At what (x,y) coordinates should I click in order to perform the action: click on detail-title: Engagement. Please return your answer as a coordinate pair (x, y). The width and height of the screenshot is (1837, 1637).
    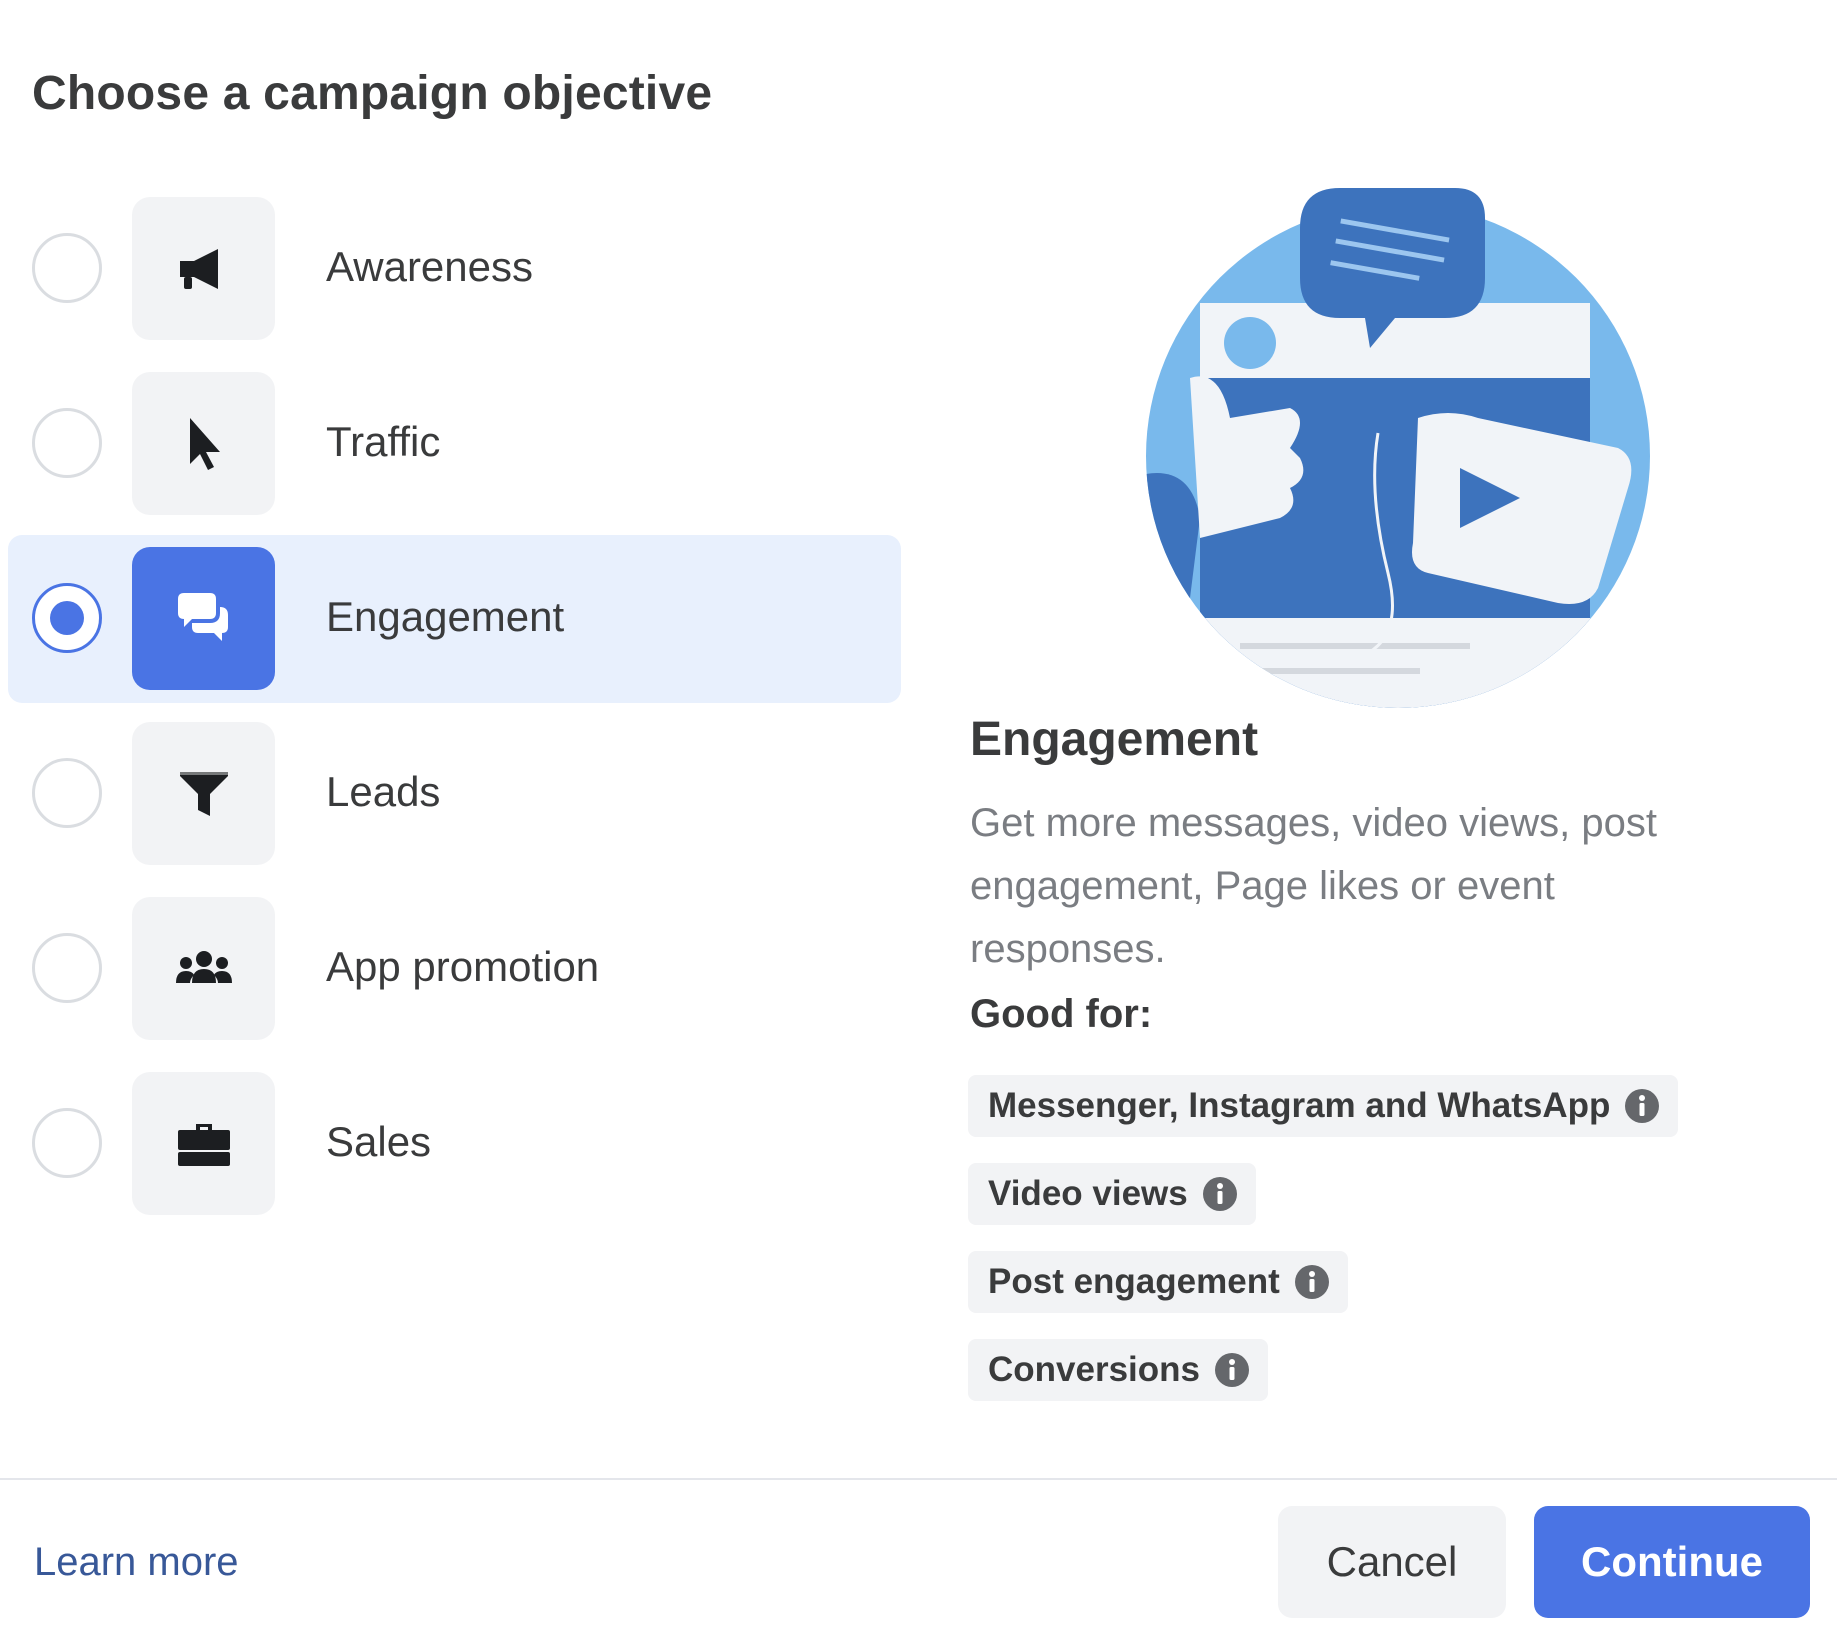
    Looking at the image, I should click on (1114, 739).